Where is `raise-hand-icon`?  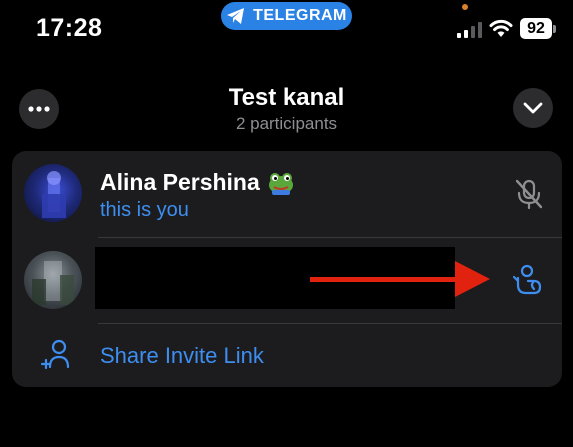
raise-hand-icon is located at coordinates (529, 280).